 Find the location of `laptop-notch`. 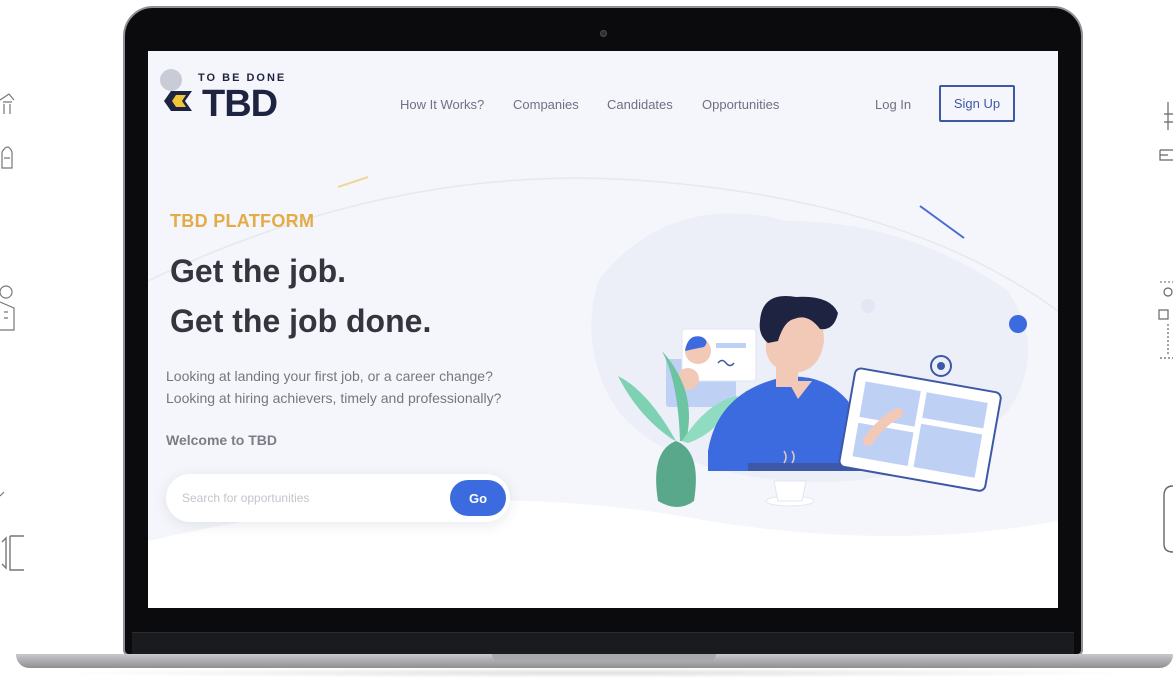

laptop-notch is located at coordinates (604, 658).